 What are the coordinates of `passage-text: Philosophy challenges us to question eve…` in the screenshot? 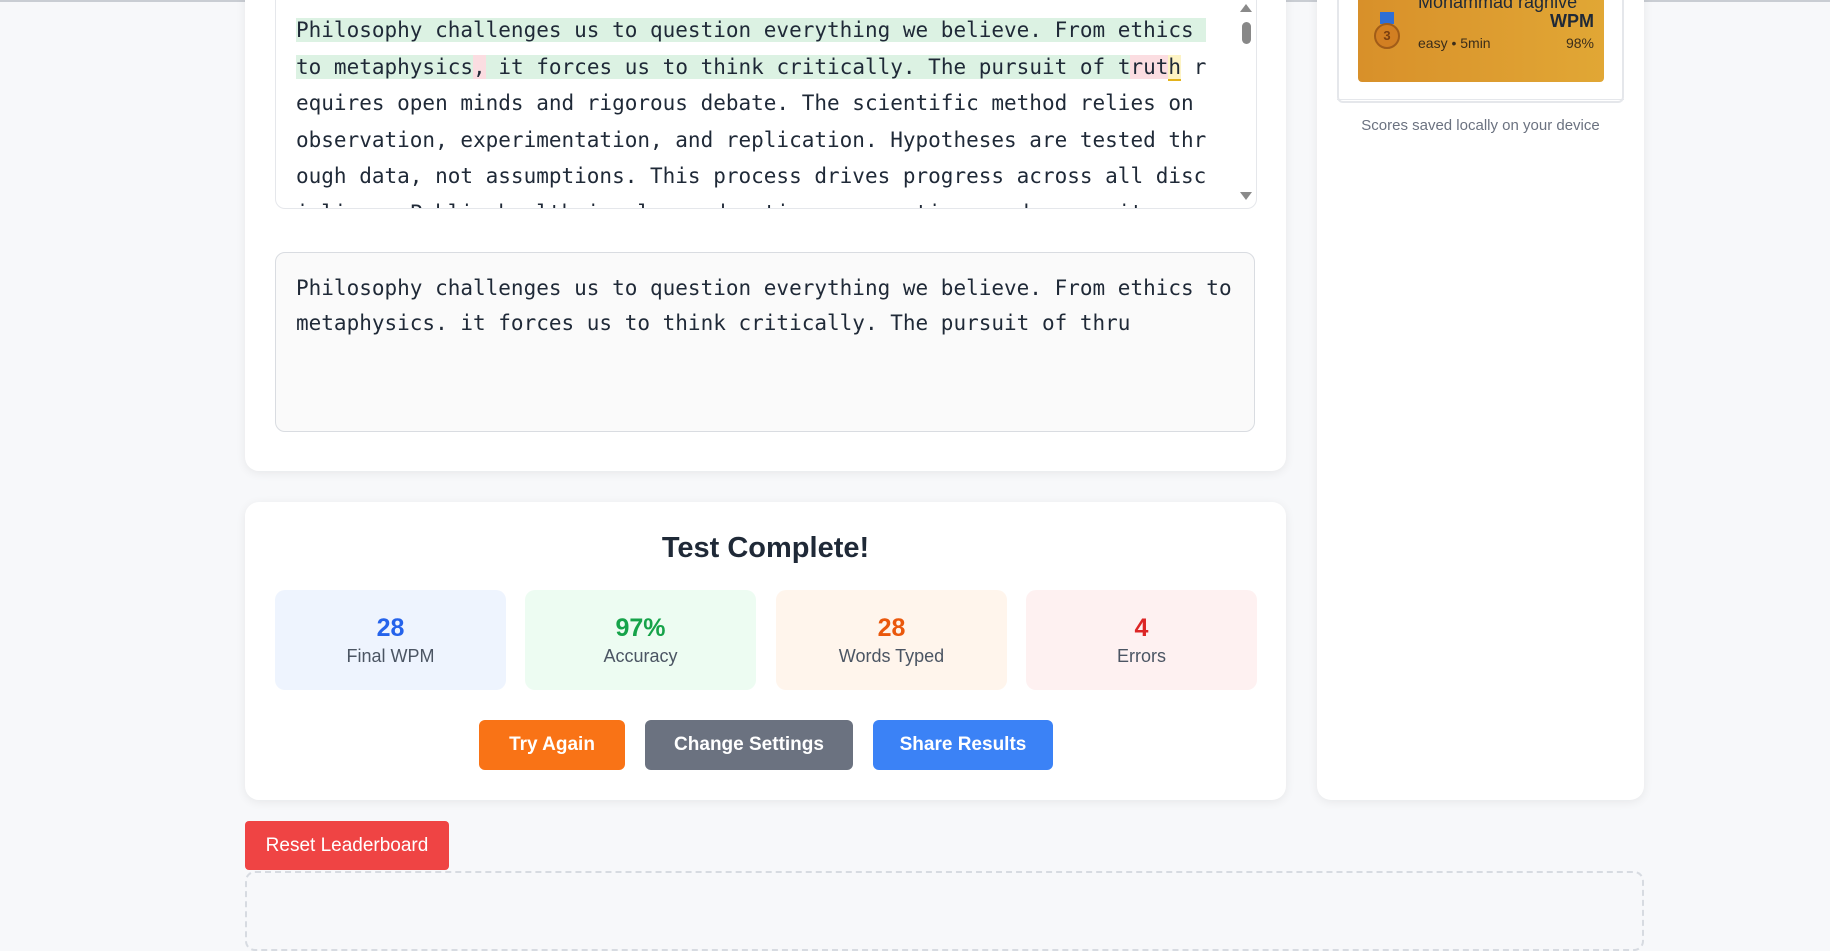 It's located at (757, 110).